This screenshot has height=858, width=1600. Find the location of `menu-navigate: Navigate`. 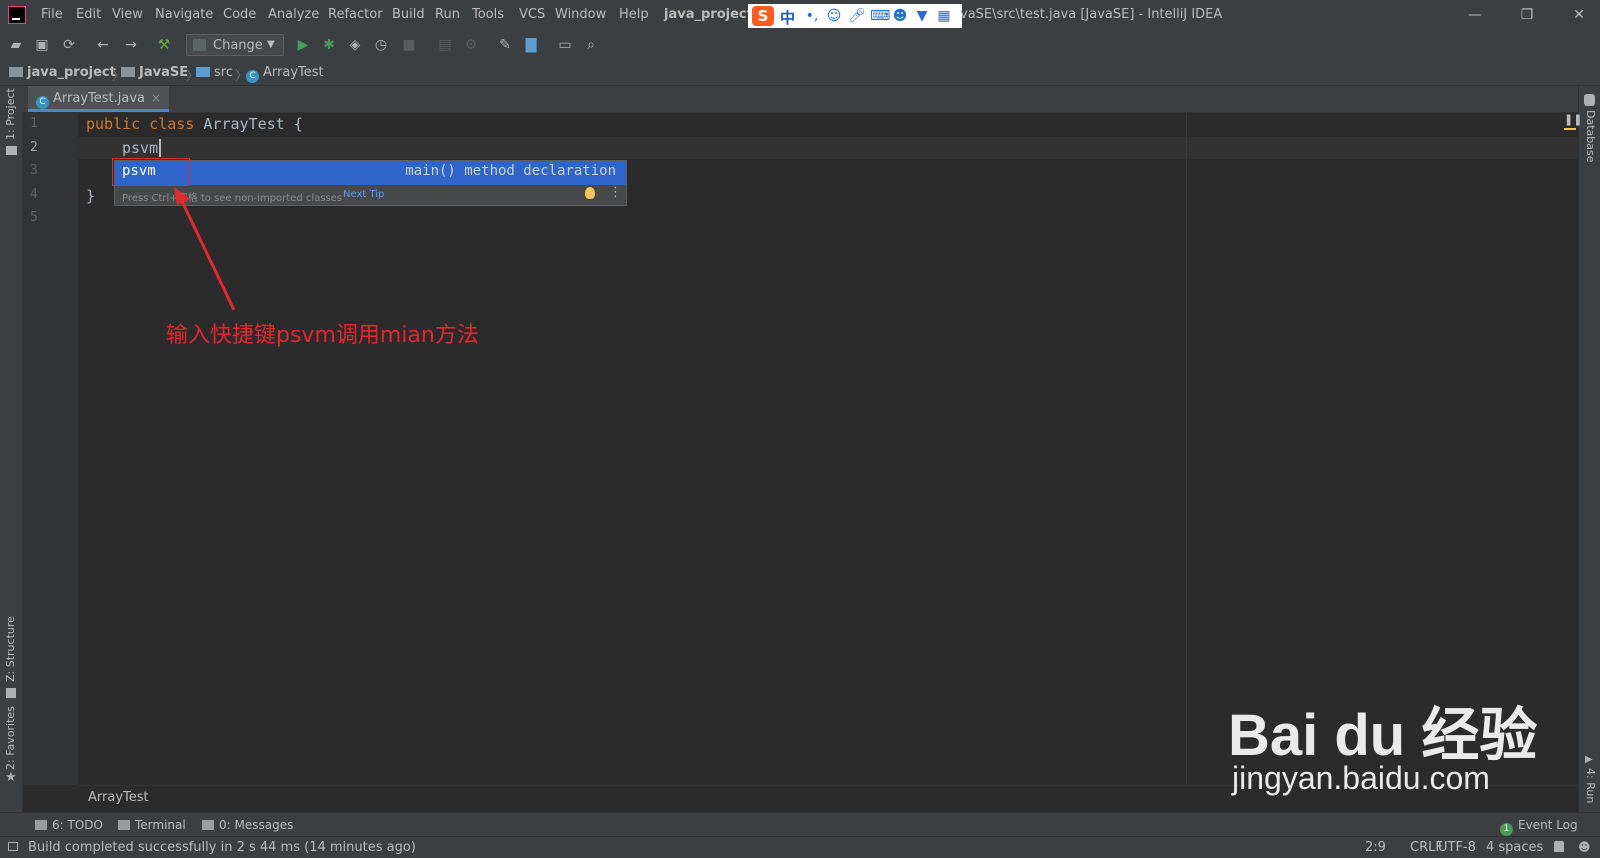

menu-navigate: Navigate is located at coordinates (184, 14).